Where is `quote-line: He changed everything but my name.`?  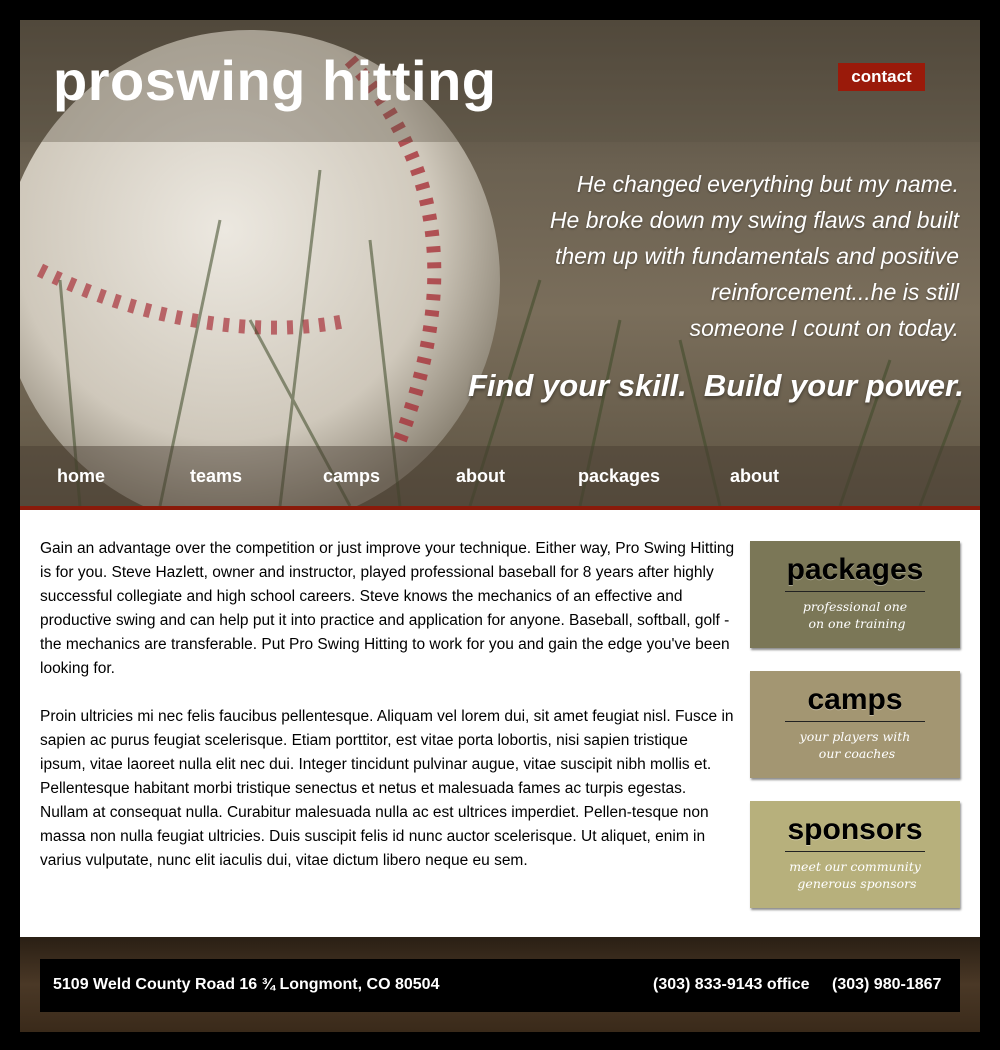 quote-line: He changed everything but my name. is located at coordinates (767, 184).